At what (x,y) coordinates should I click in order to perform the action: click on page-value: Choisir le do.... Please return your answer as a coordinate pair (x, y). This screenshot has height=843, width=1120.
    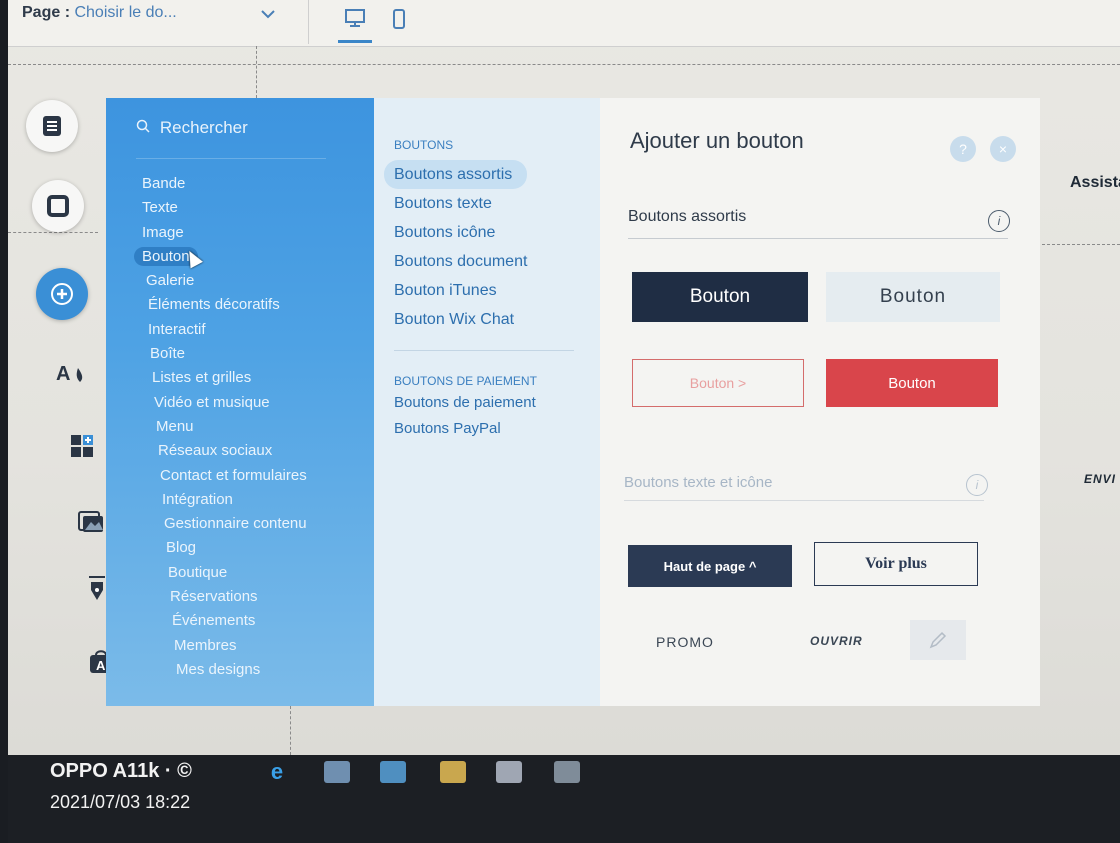
    Looking at the image, I should click on (125, 12).